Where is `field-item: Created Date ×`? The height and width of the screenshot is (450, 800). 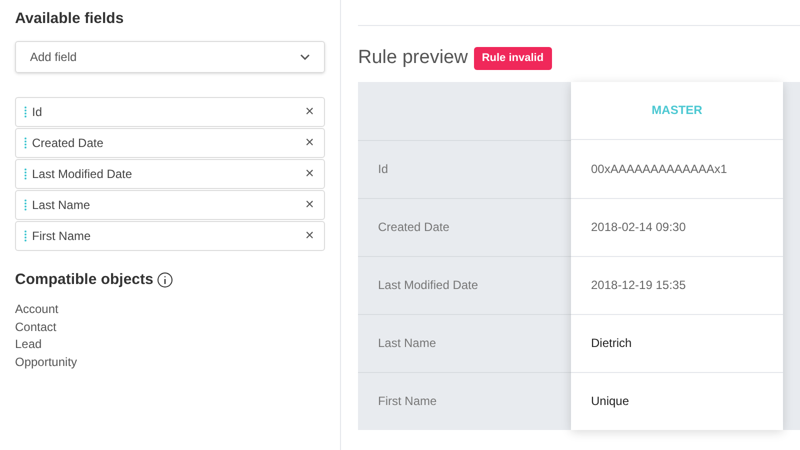 field-item: Created Date × is located at coordinates (170, 143).